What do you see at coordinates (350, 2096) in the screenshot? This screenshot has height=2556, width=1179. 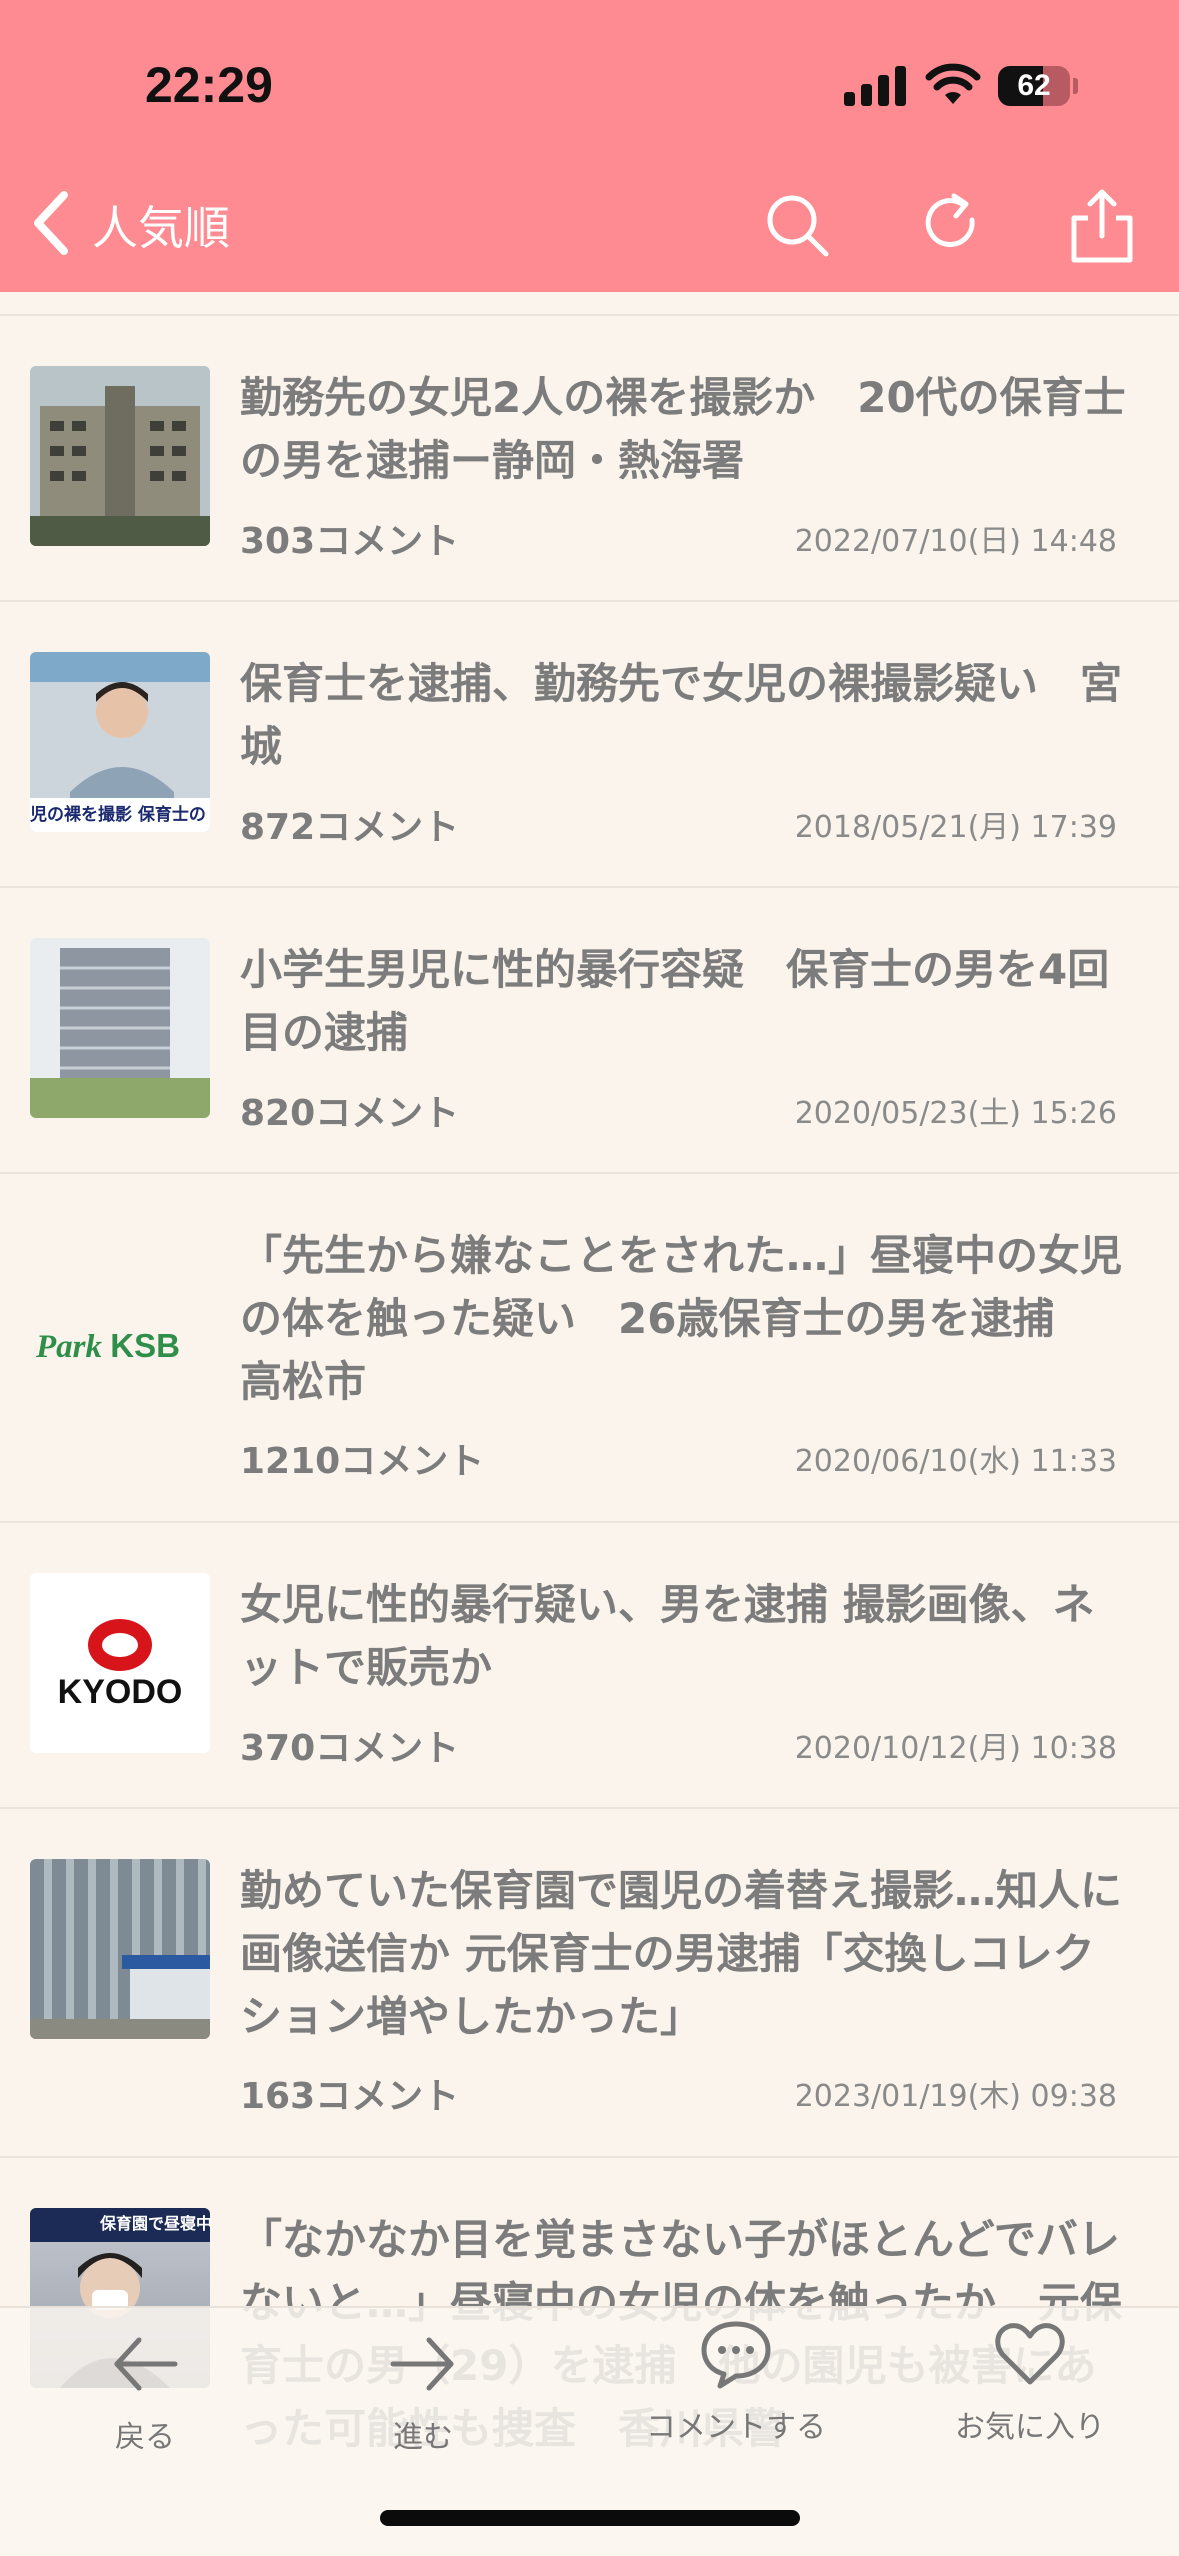 I see `comment-count: 163コメント` at bounding box center [350, 2096].